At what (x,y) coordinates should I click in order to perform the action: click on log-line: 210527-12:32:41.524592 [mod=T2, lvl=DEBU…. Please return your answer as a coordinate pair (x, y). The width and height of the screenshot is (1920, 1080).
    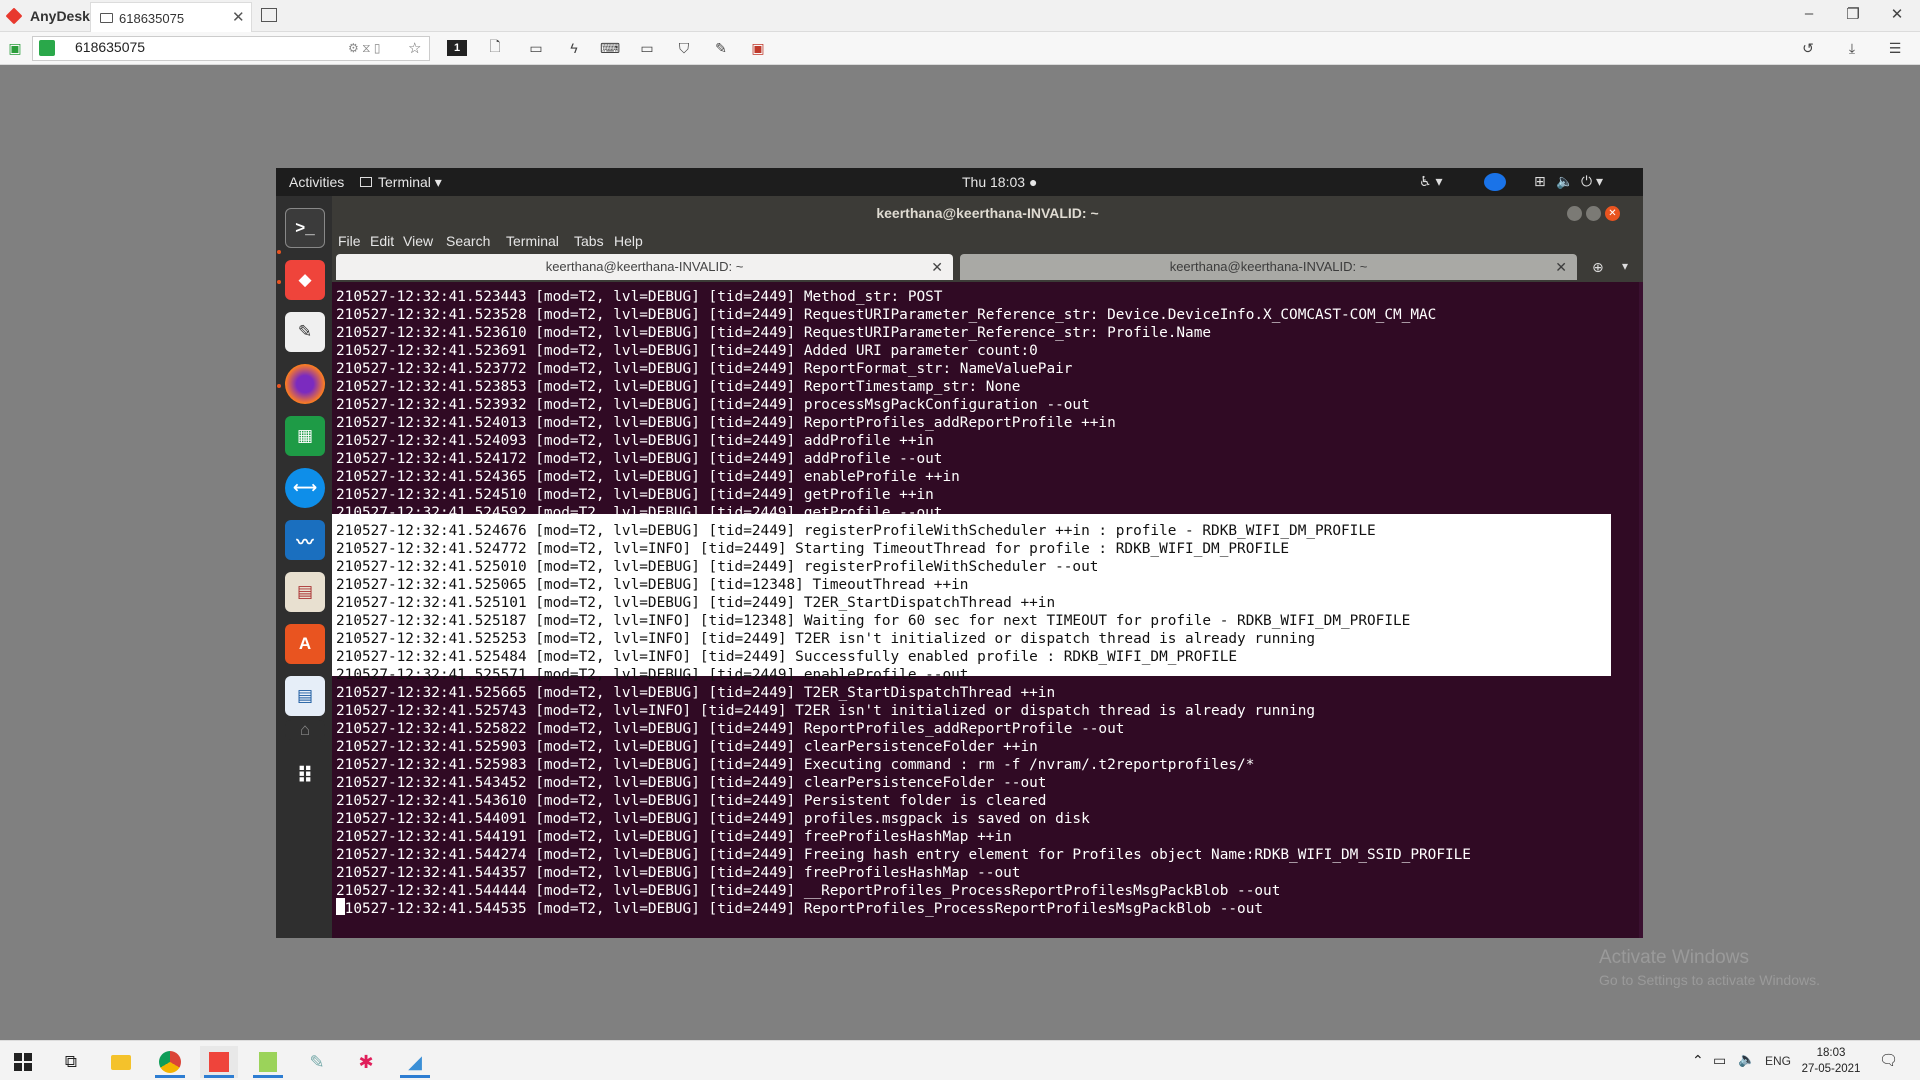
    Looking at the image, I should click on (639, 513).